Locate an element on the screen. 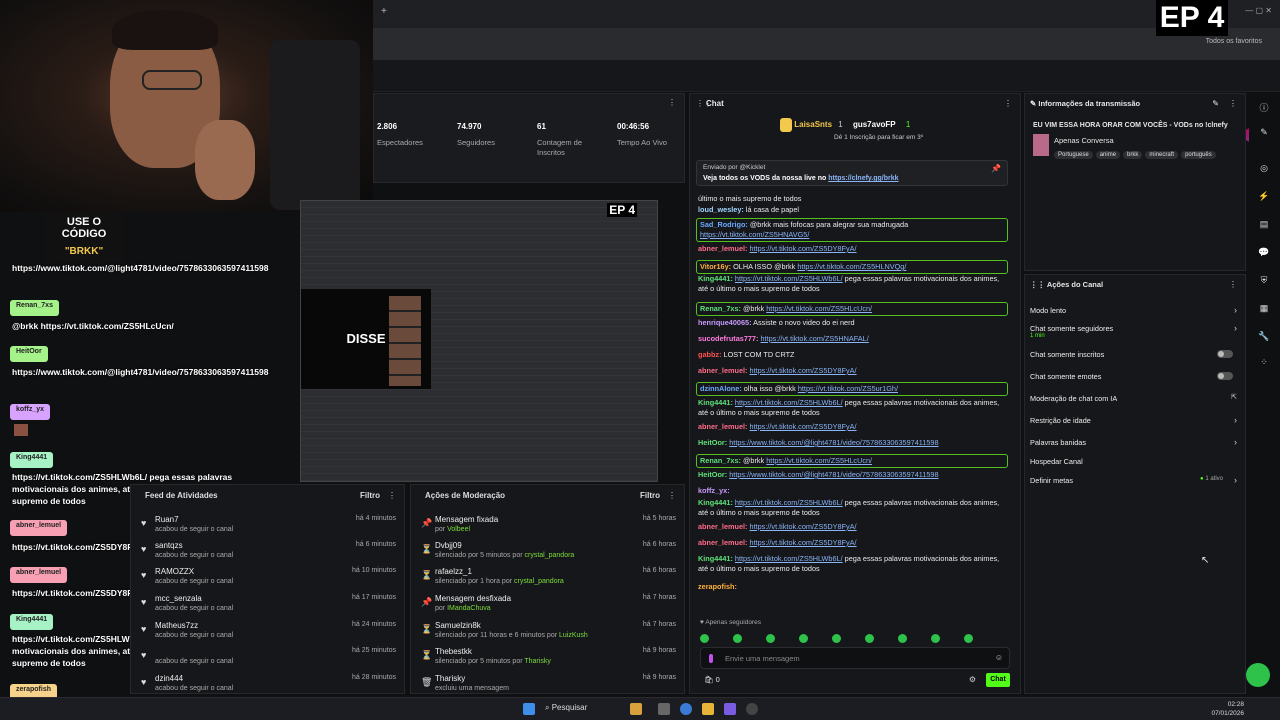  window-controls: — ▢ ✕ is located at coordinates (1258, 10).